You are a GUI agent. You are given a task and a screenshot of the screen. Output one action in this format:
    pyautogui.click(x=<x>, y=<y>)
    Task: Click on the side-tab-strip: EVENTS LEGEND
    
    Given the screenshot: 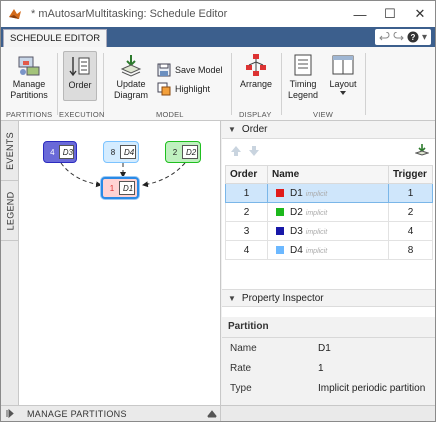 What is the action you would take?
    pyautogui.click(x=10, y=263)
    